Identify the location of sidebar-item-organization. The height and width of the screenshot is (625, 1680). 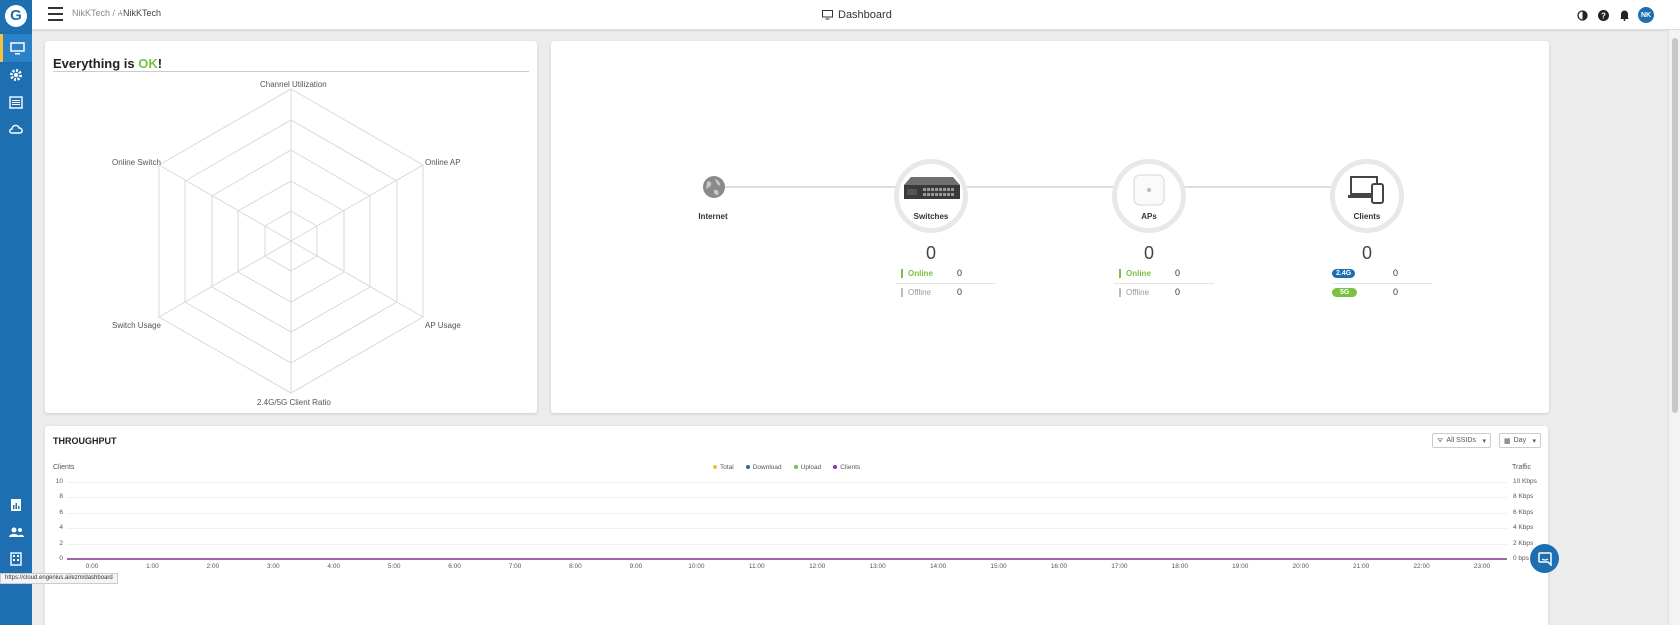
(16, 559).